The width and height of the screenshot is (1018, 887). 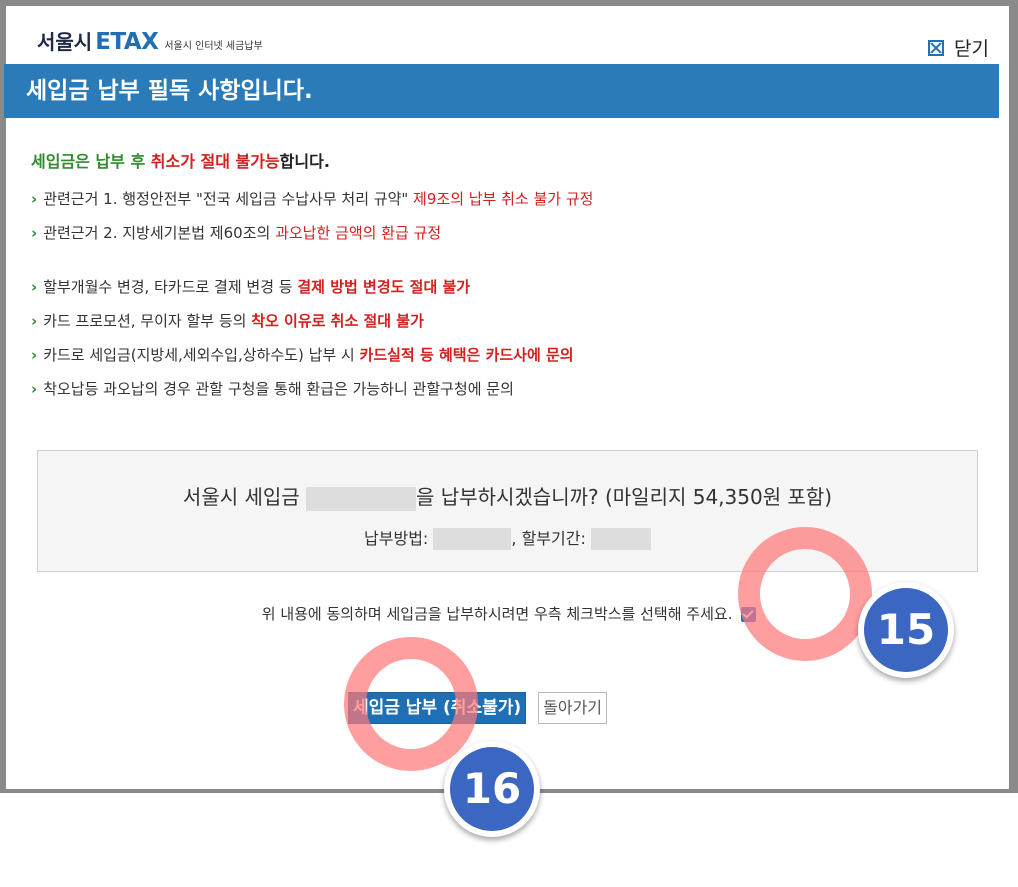 What do you see at coordinates (466, 355) in the screenshot?
I see `item-highlight: 카드실적 등 혜택은 카드사에 문의` at bounding box center [466, 355].